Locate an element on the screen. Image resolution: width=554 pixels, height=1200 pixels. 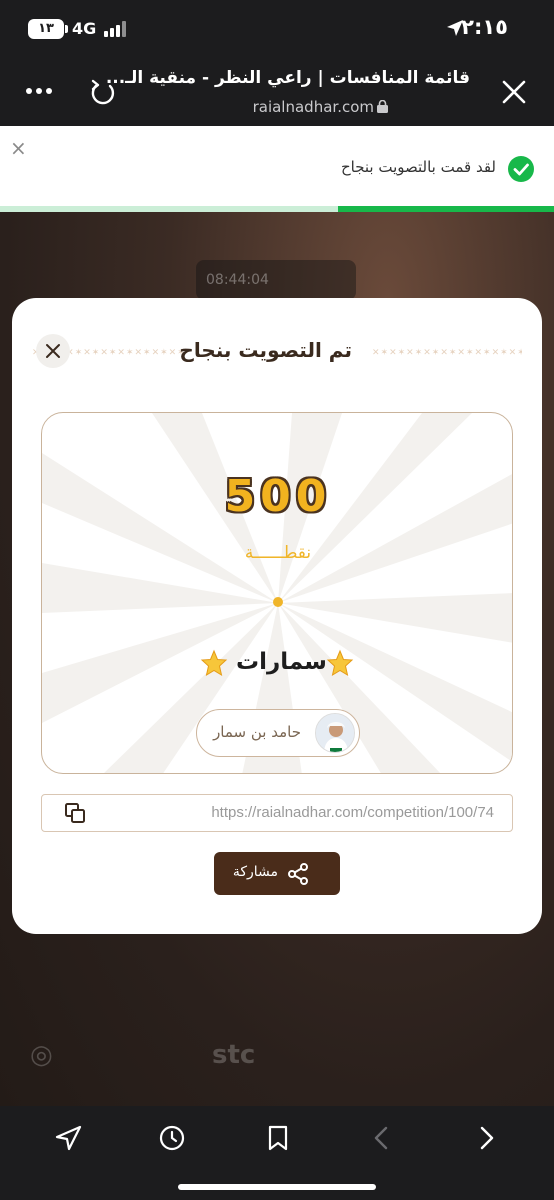
network-type: 4G is located at coordinates (84, 28).